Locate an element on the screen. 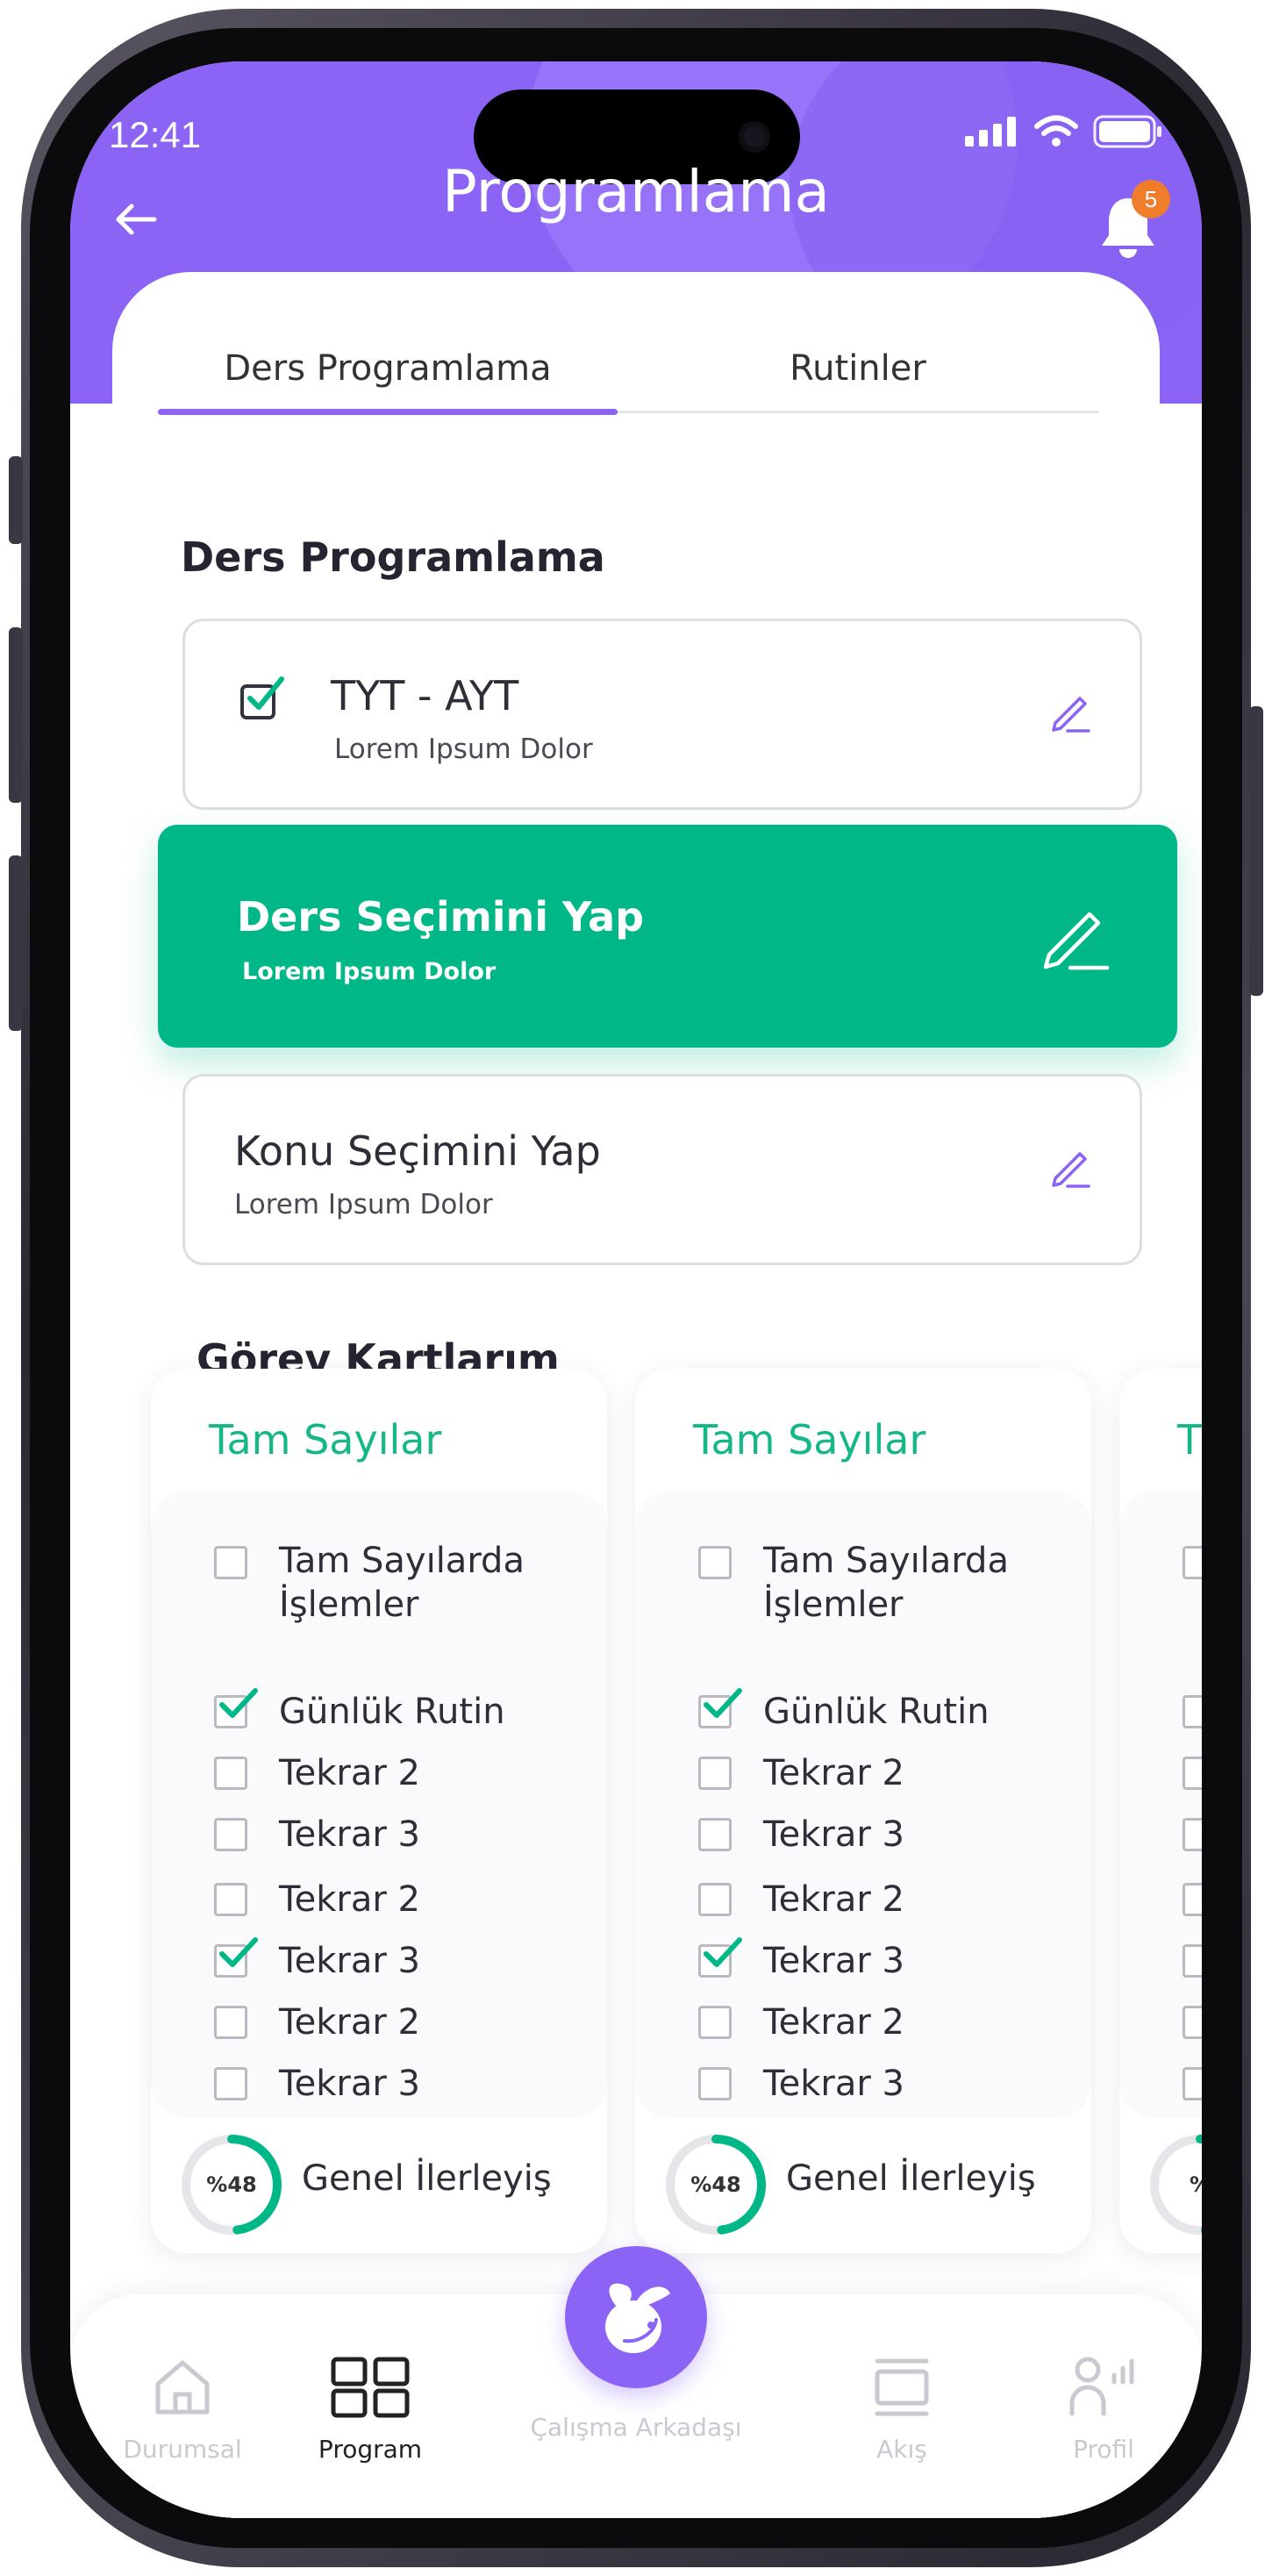 Image resolution: width=1272 pixels, height=2576 pixels. program-card-tyt-ayt: TYT - AYT Lorem Ipsum Dolor is located at coordinates (662, 714).